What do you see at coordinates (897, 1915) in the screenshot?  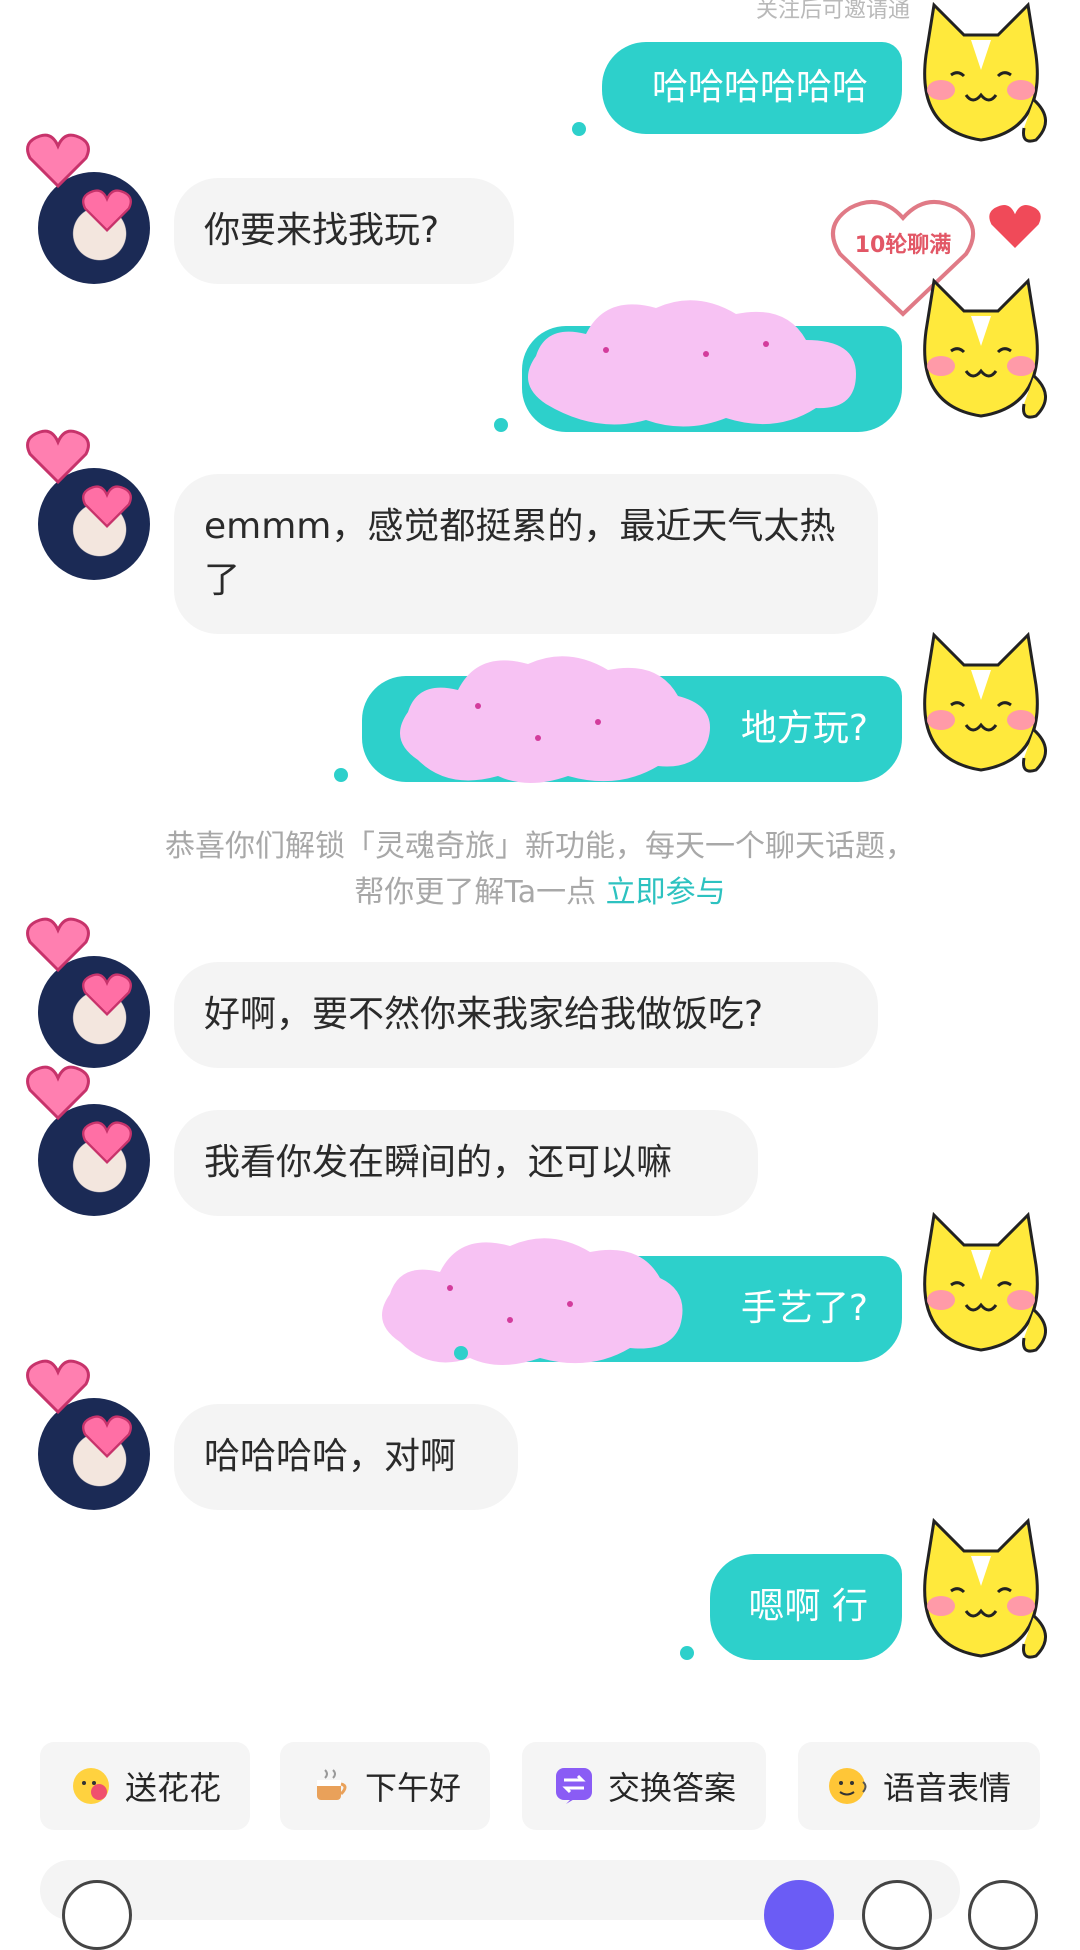 I see `emoji-icon` at bounding box center [897, 1915].